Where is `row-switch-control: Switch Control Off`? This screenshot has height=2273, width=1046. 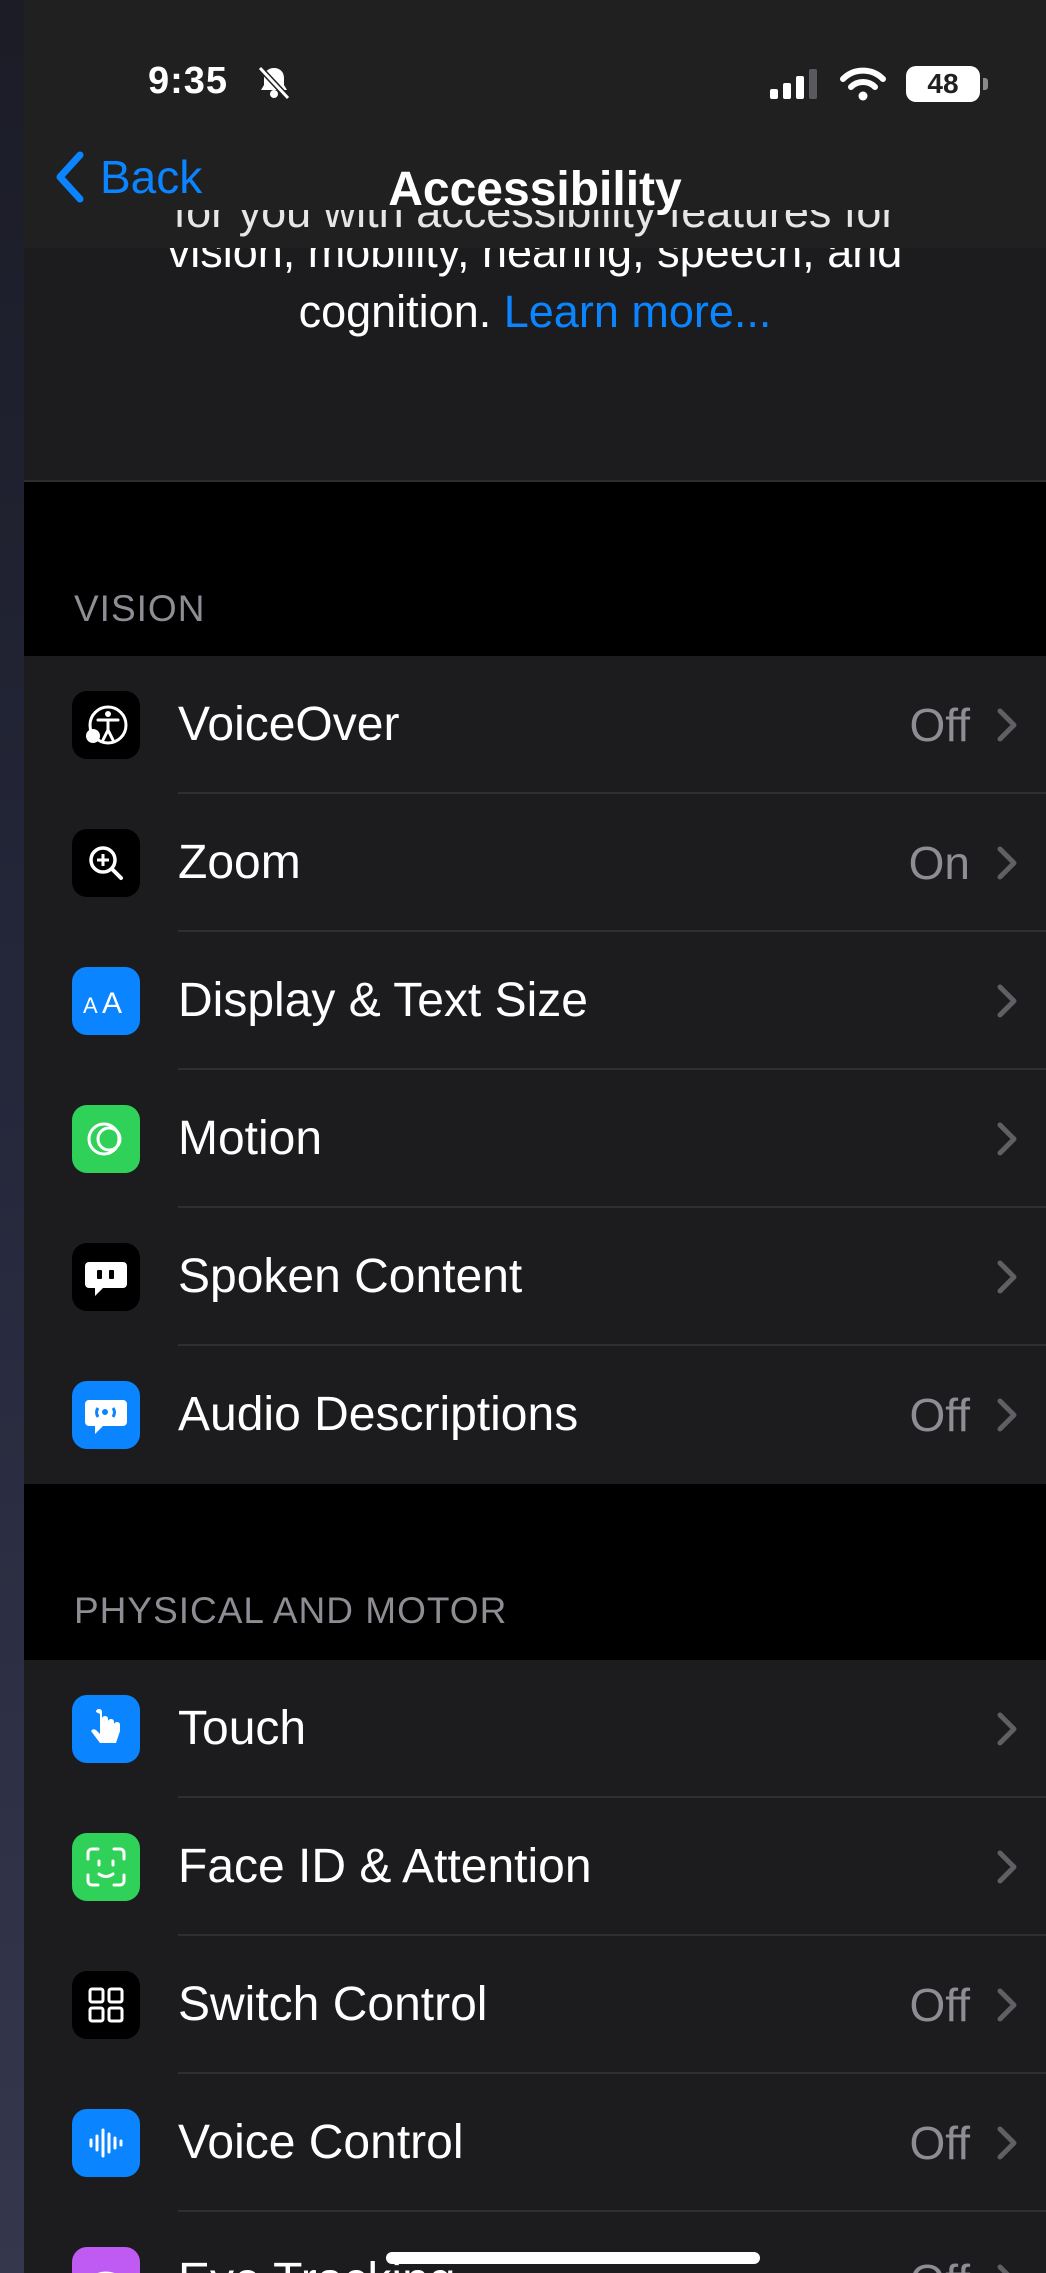 row-switch-control: Switch Control Off is located at coordinates (535, 2005).